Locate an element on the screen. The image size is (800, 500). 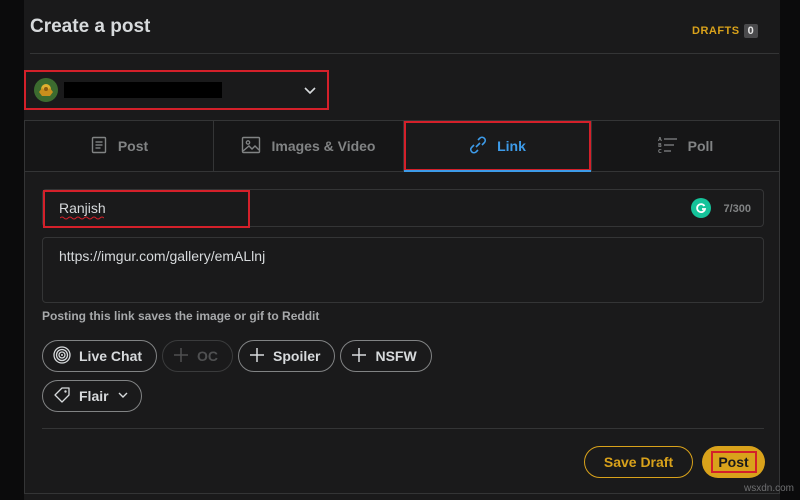
tab-link-label: Link is located at coordinates (511, 146).